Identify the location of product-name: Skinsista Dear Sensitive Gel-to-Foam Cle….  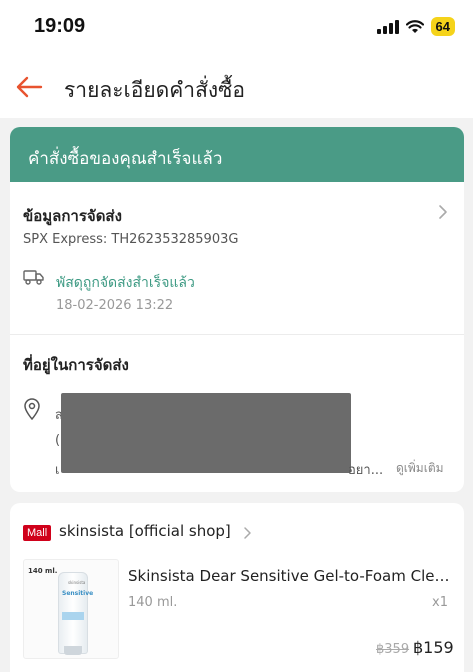
(293, 576).